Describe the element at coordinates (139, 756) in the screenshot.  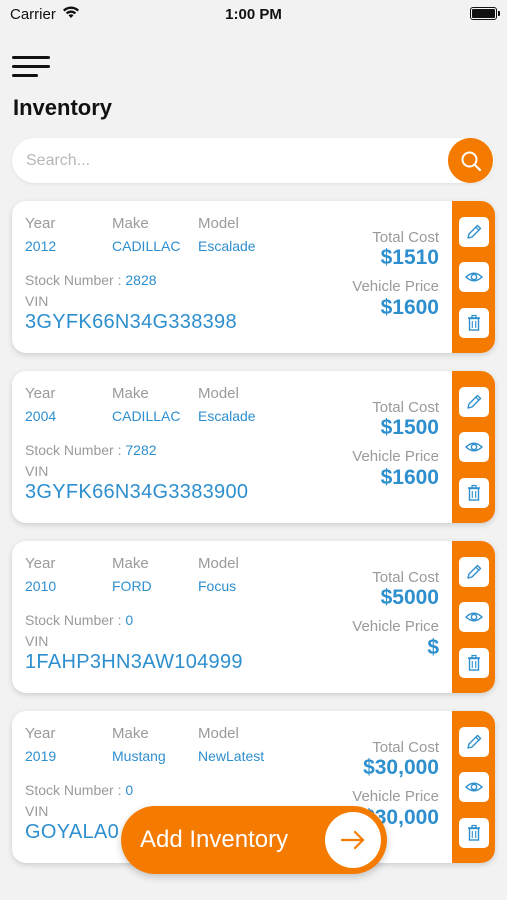
I see `make-value: Mustang` at that location.